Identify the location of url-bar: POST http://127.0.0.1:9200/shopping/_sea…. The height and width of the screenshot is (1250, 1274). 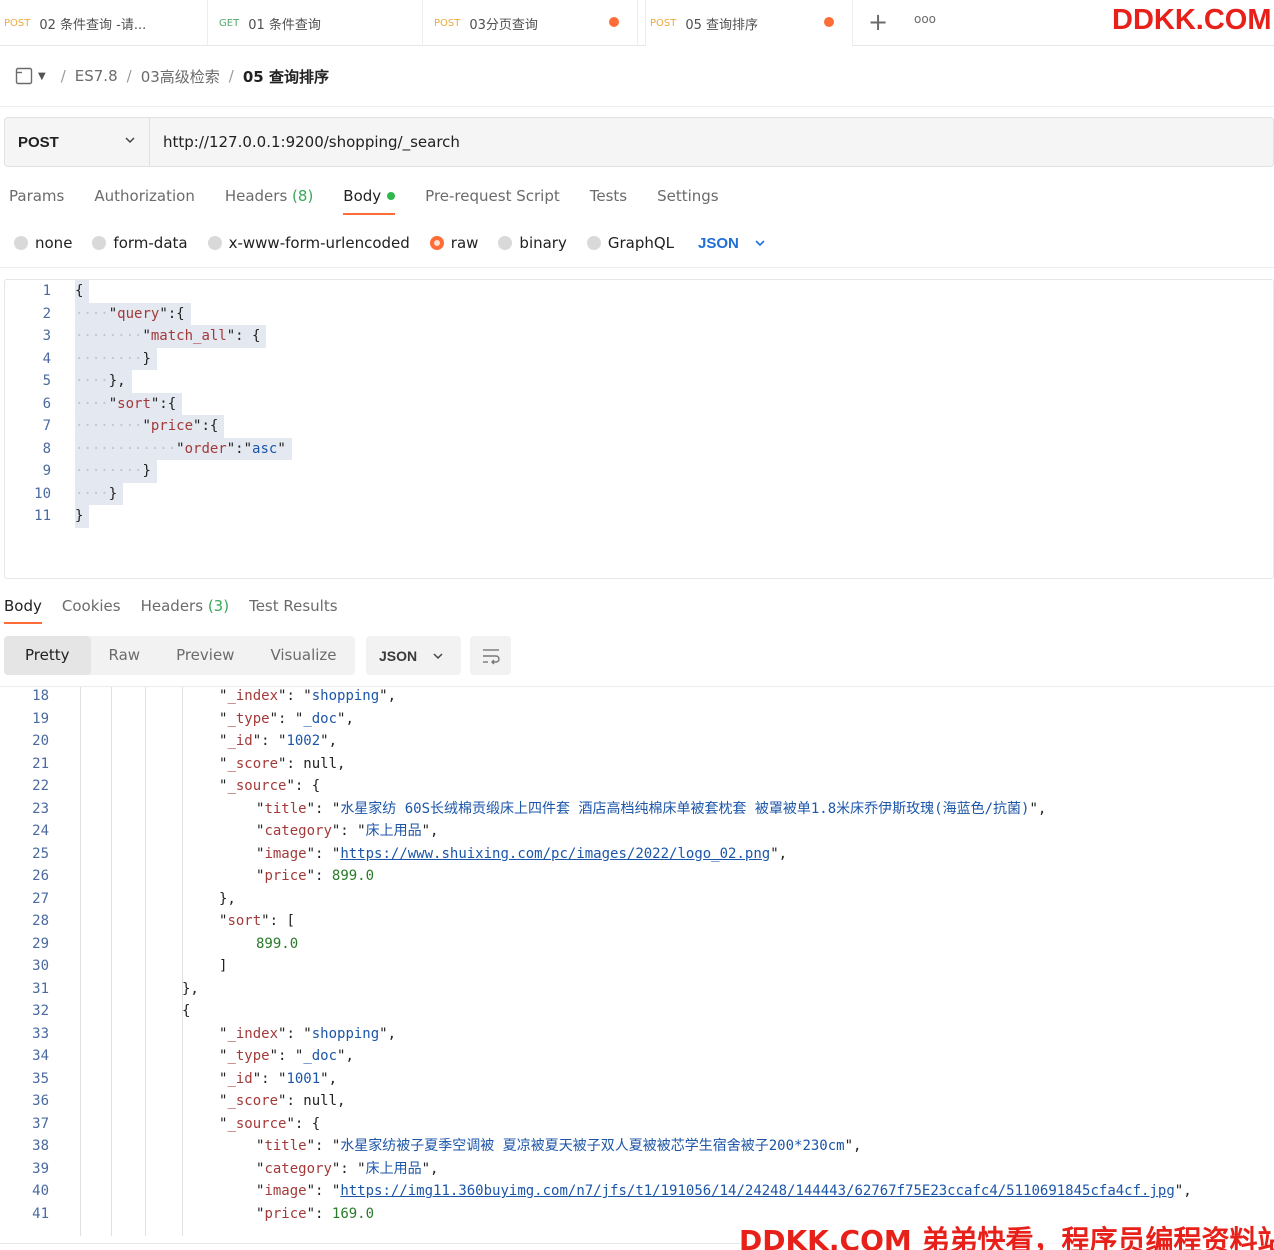
(639, 142).